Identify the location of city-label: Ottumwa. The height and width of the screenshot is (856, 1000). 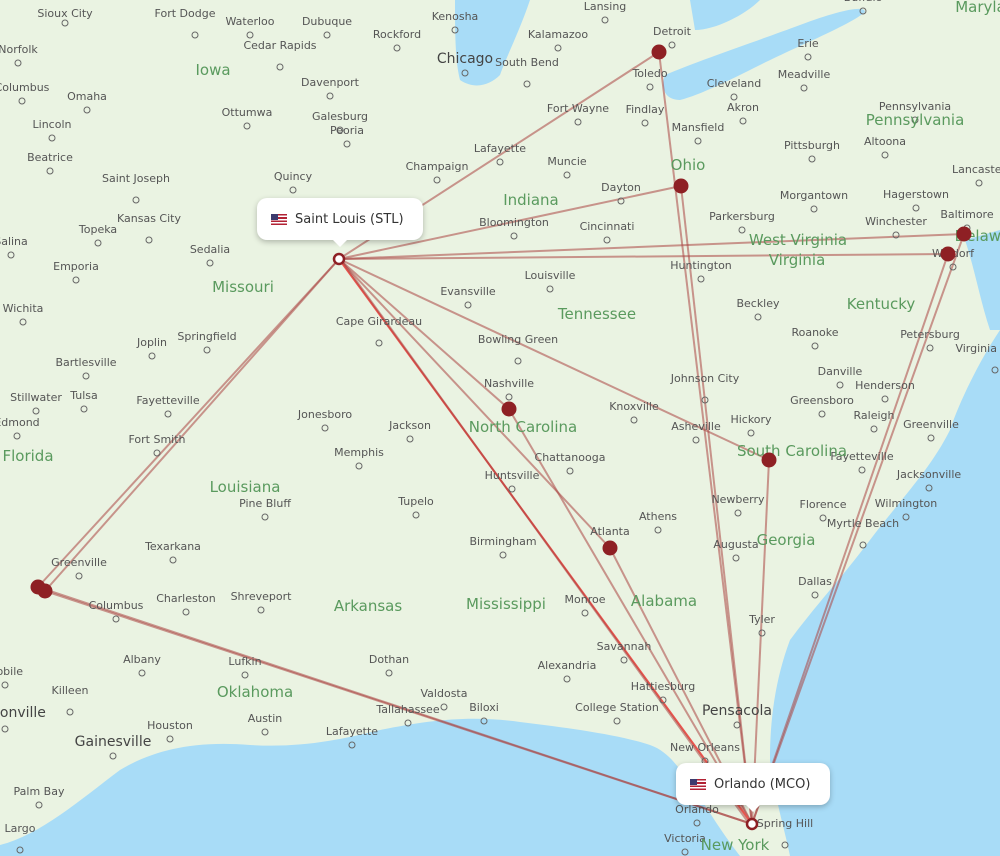
(247, 112).